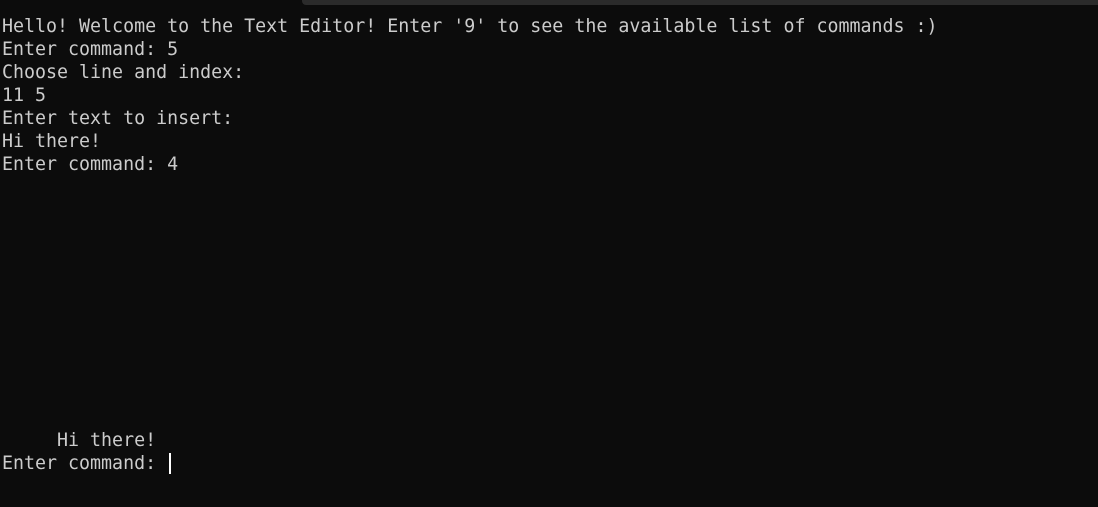 The image size is (1098, 507). What do you see at coordinates (24, 95) in the screenshot?
I see `input-line: 11 5` at bounding box center [24, 95].